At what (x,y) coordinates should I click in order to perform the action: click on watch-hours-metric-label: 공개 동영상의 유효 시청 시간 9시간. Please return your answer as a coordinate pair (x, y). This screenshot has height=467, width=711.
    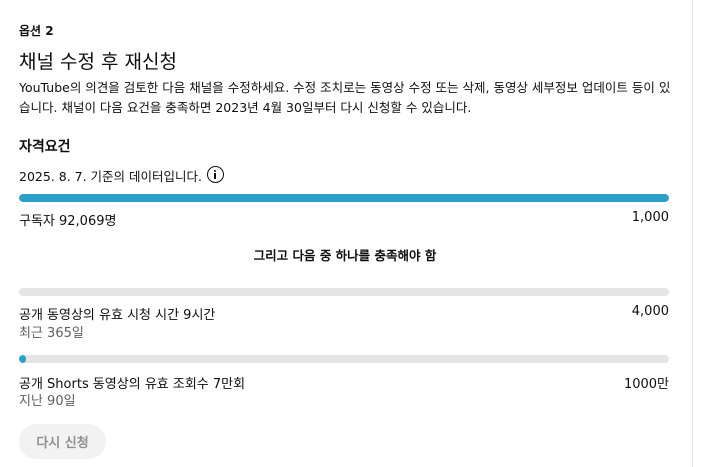
    Looking at the image, I should click on (117, 315).